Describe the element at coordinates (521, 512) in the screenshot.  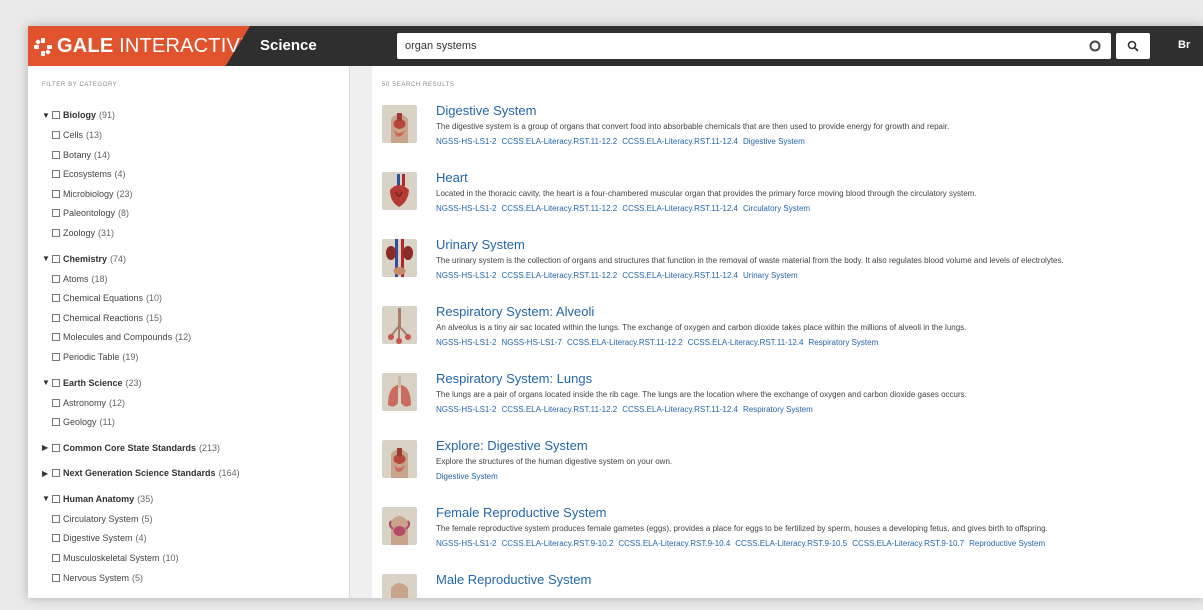
I see `result-title-link: Female Reproductive System` at that location.